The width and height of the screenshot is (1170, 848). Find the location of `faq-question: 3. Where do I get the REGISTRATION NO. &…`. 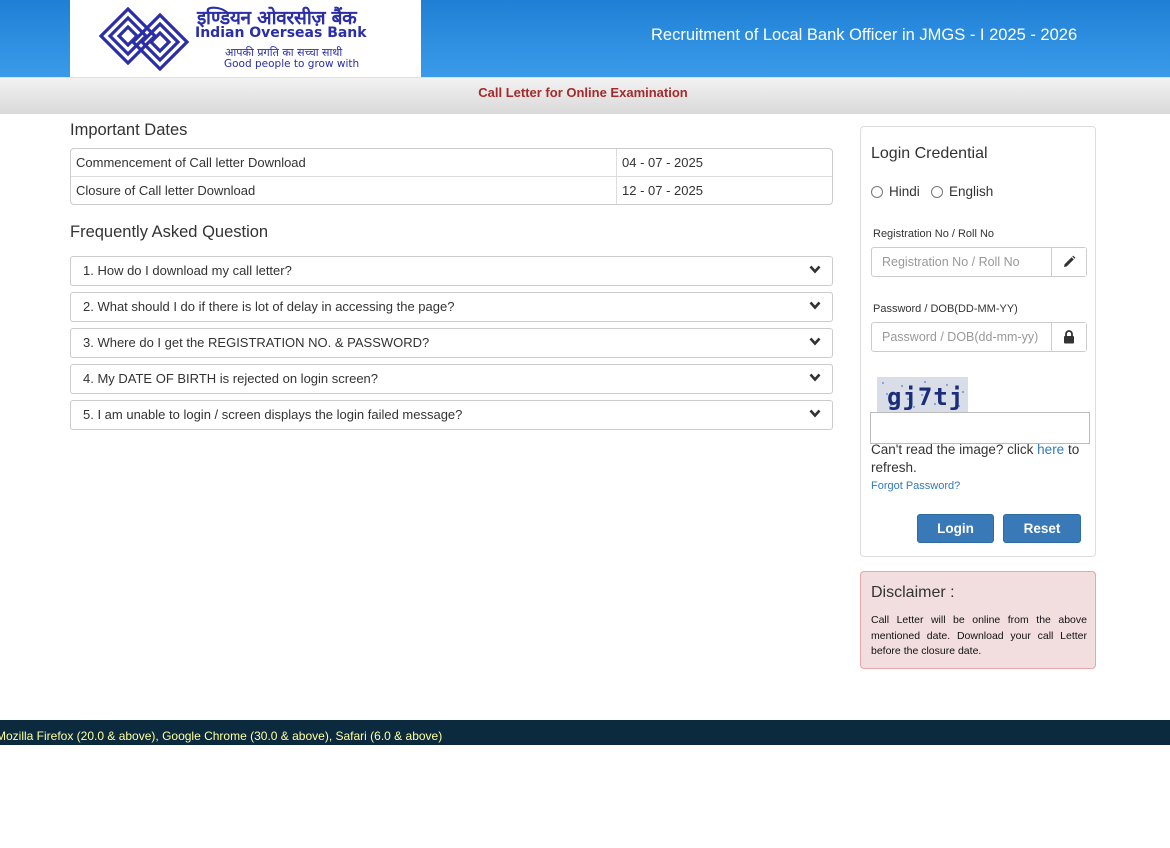

faq-question: 3. Where do I get the REGISTRATION NO. &… is located at coordinates (256, 342).